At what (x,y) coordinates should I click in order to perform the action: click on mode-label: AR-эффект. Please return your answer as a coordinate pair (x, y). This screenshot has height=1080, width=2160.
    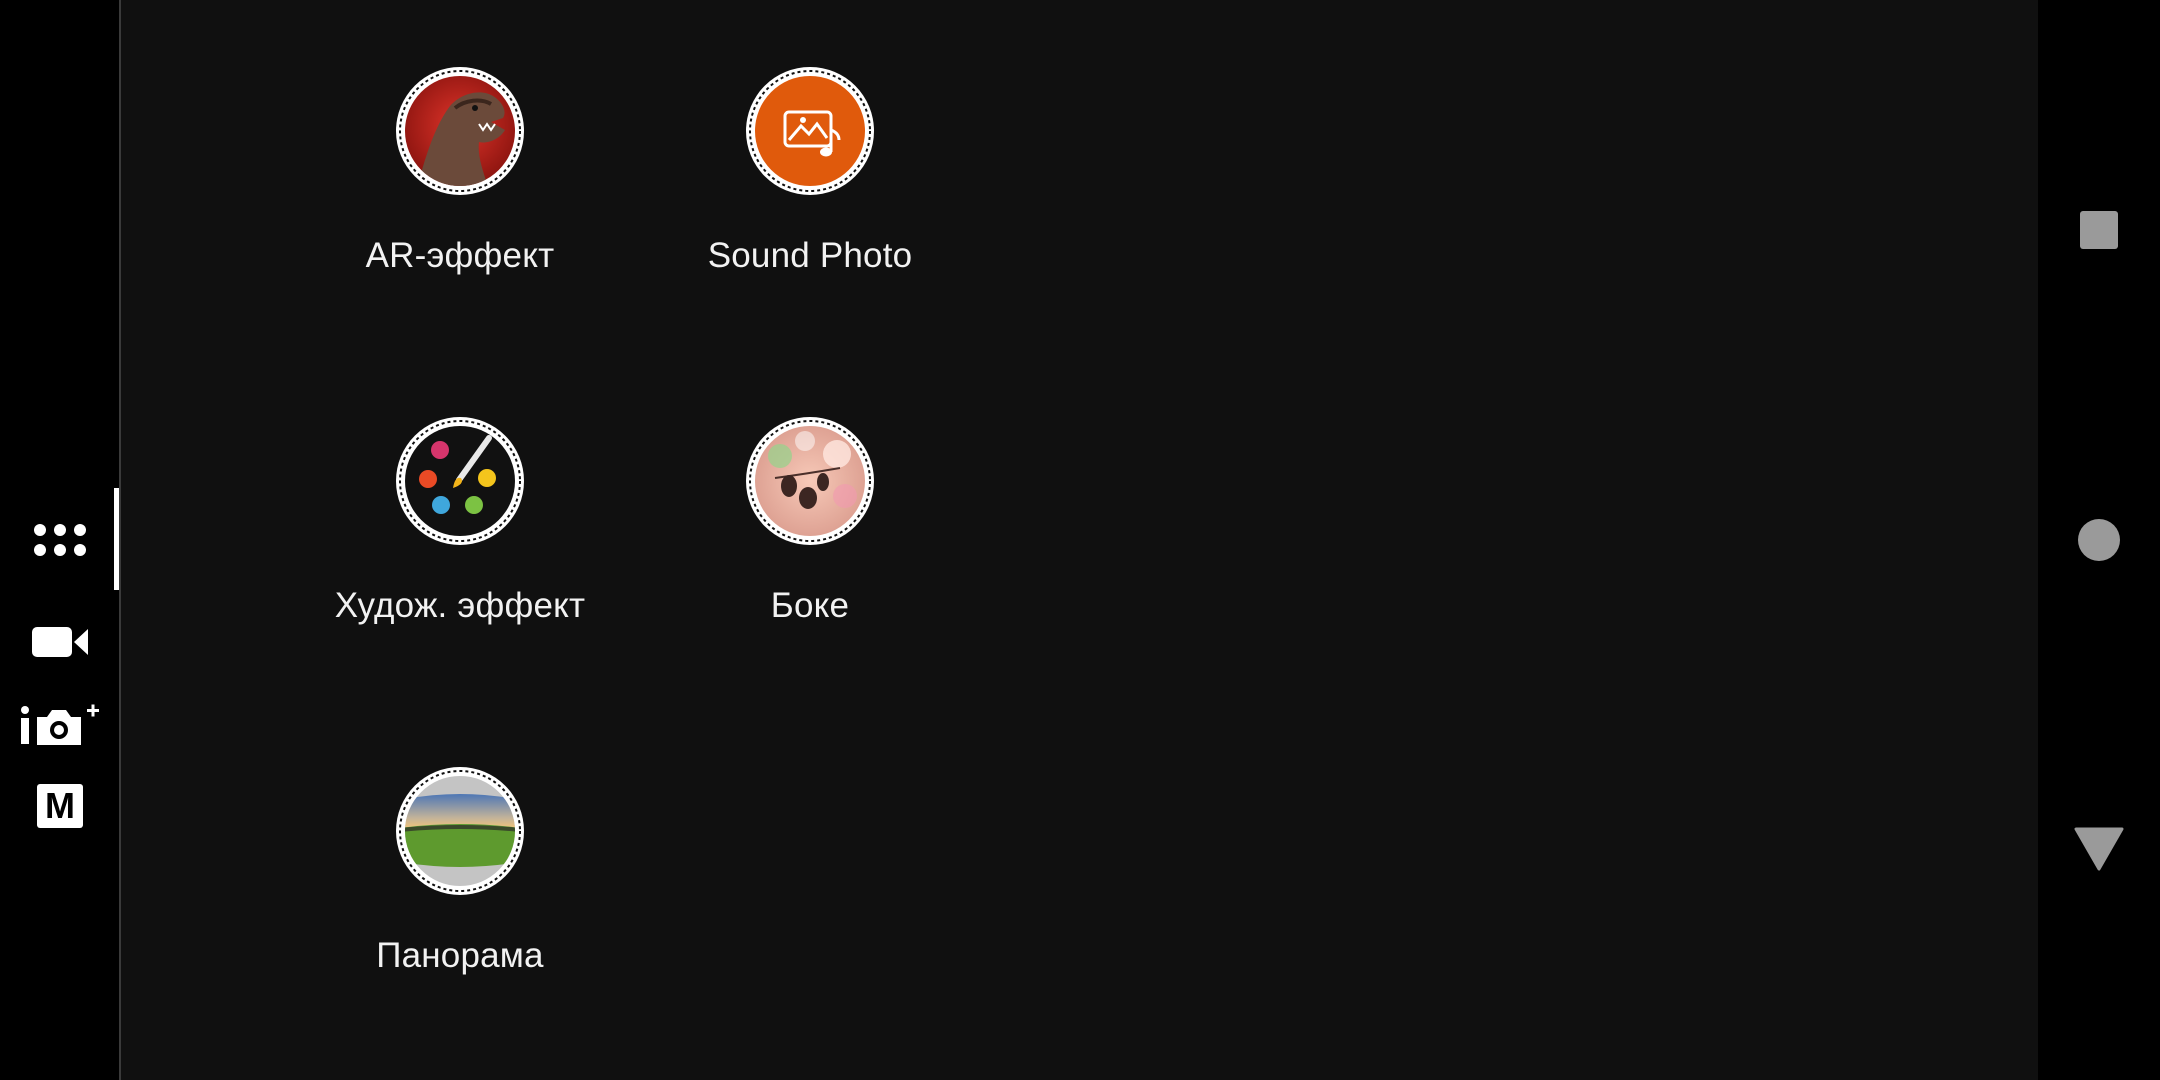
    Looking at the image, I should click on (460, 255).